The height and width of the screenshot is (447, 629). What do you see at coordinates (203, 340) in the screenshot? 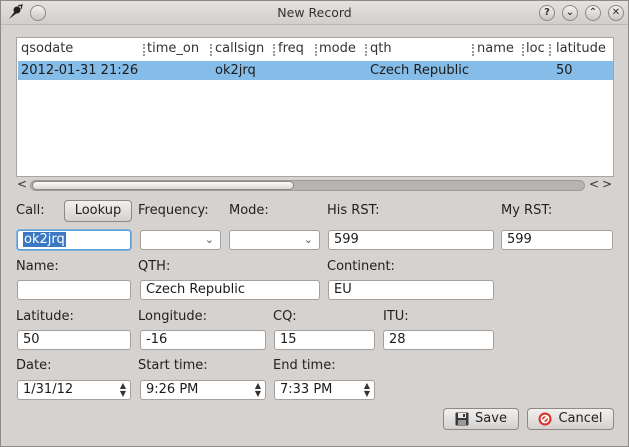
I see `longitude-input: -16` at bounding box center [203, 340].